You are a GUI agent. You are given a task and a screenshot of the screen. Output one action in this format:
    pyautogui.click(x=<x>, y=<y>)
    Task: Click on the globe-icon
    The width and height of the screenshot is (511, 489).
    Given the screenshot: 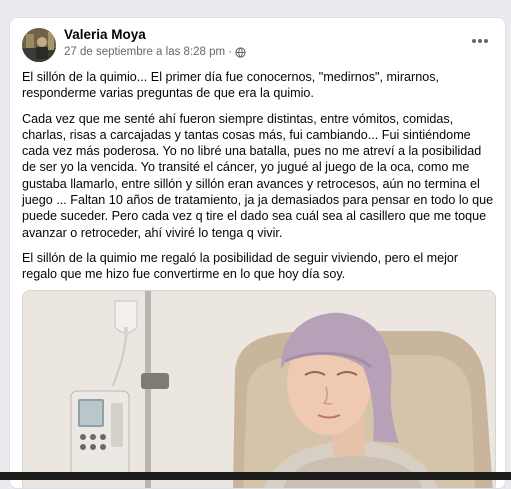 What is the action you would take?
    pyautogui.click(x=240, y=52)
    